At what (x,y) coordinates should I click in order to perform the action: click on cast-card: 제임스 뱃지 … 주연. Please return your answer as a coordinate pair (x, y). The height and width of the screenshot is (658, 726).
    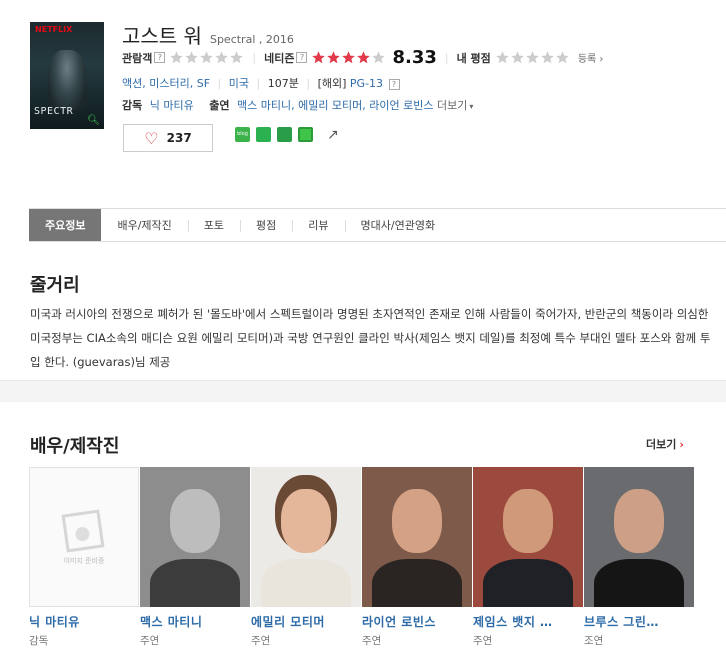
    Looking at the image, I should click on (528, 557).